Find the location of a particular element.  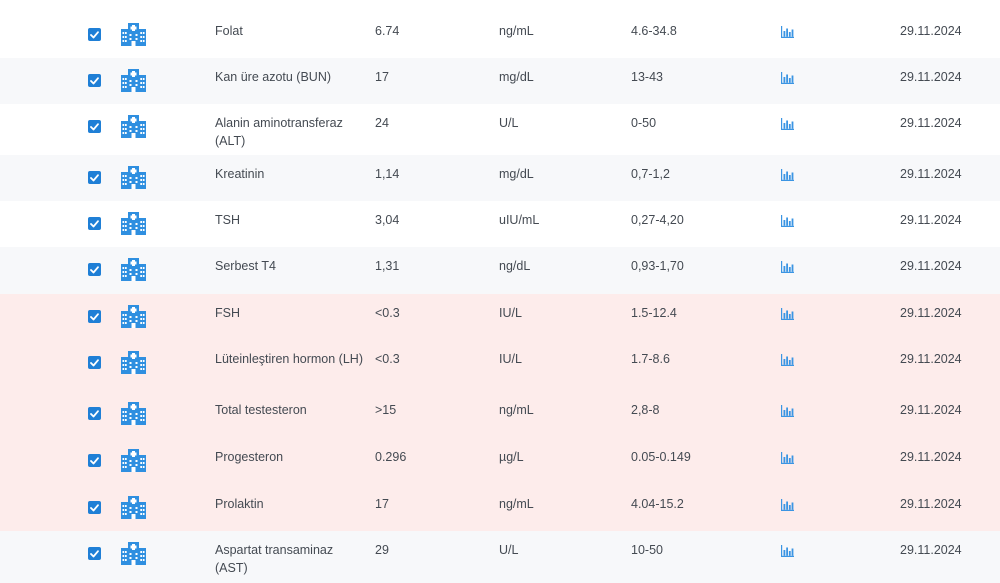

test-name: Total testesteron is located at coordinates (261, 410).